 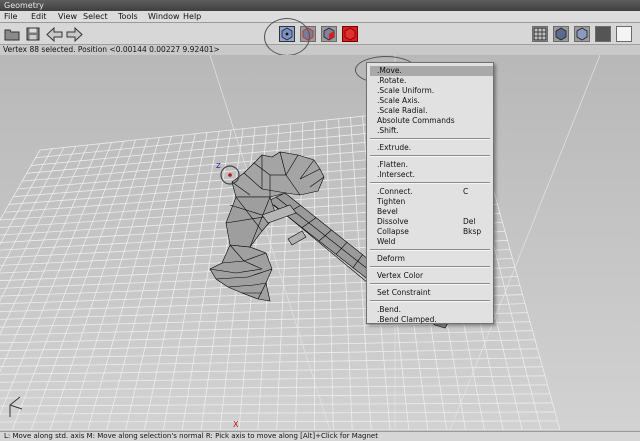 I want to click on menu-view: View, so click(x=67, y=17).